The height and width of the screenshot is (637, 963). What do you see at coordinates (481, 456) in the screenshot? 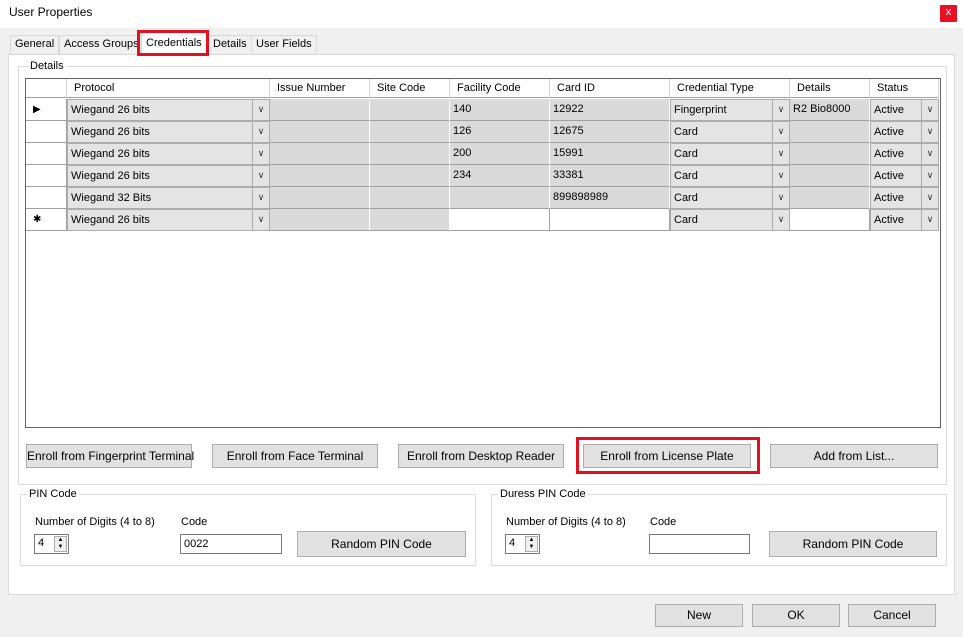
I see `enroll-desktop-reader-button: Enroll from Desktop Reader` at bounding box center [481, 456].